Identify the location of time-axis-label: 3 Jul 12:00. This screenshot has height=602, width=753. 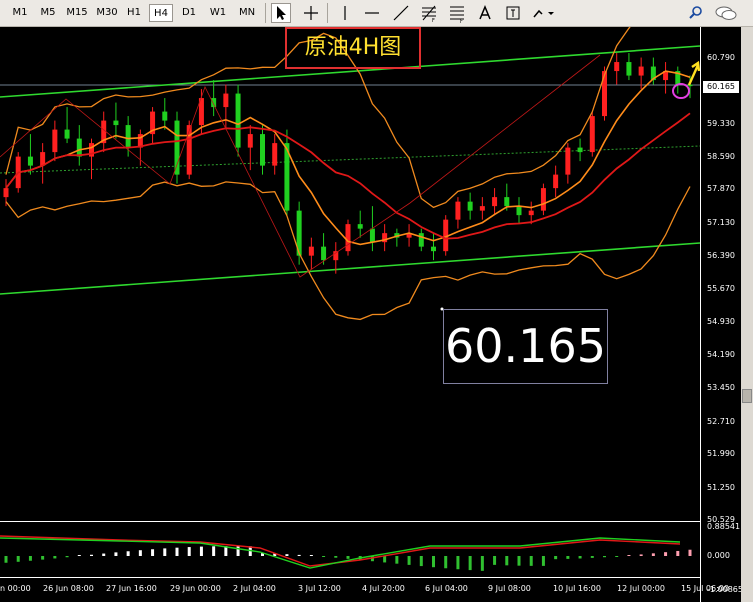
(319, 588).